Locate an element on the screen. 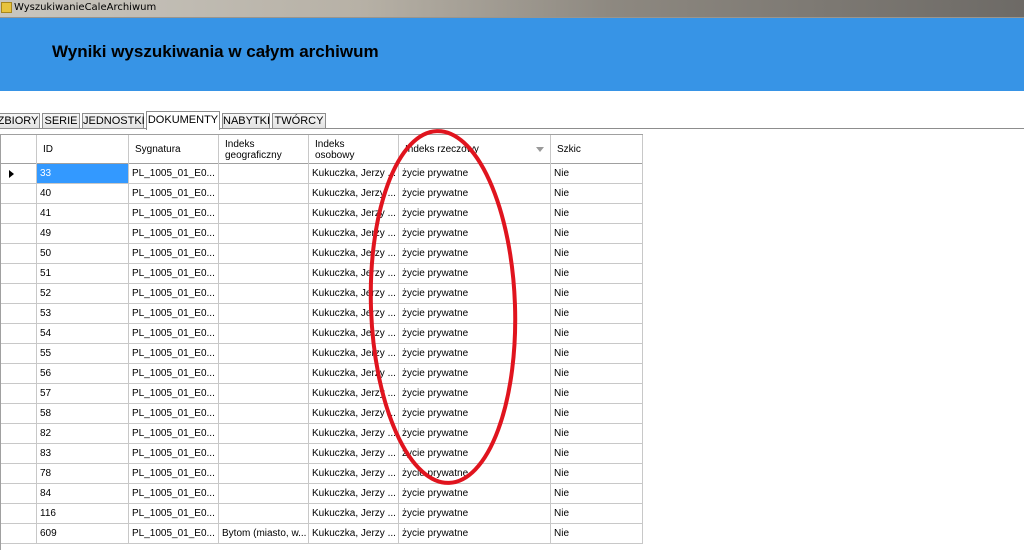  cell-id: 49 is located at coordinates (83, 234).